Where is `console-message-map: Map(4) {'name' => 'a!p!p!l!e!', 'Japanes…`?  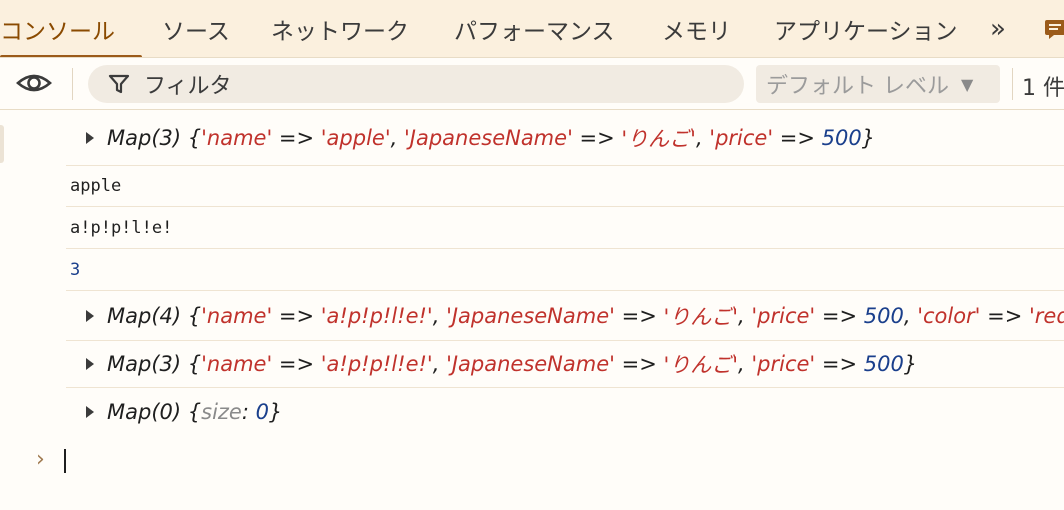
console-message-map: Map(4) {'name' => 'a!p!p!l!e!', 'Japanes… is located at coordinates (565, 316).